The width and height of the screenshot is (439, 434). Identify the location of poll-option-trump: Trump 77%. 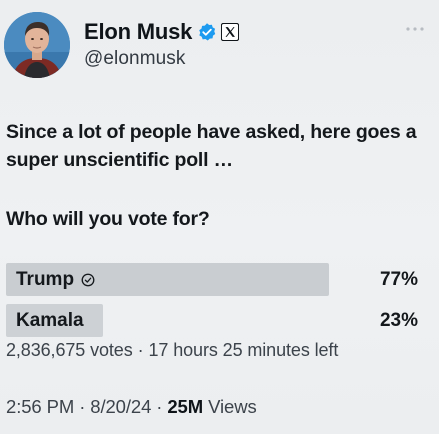
(216, 279).